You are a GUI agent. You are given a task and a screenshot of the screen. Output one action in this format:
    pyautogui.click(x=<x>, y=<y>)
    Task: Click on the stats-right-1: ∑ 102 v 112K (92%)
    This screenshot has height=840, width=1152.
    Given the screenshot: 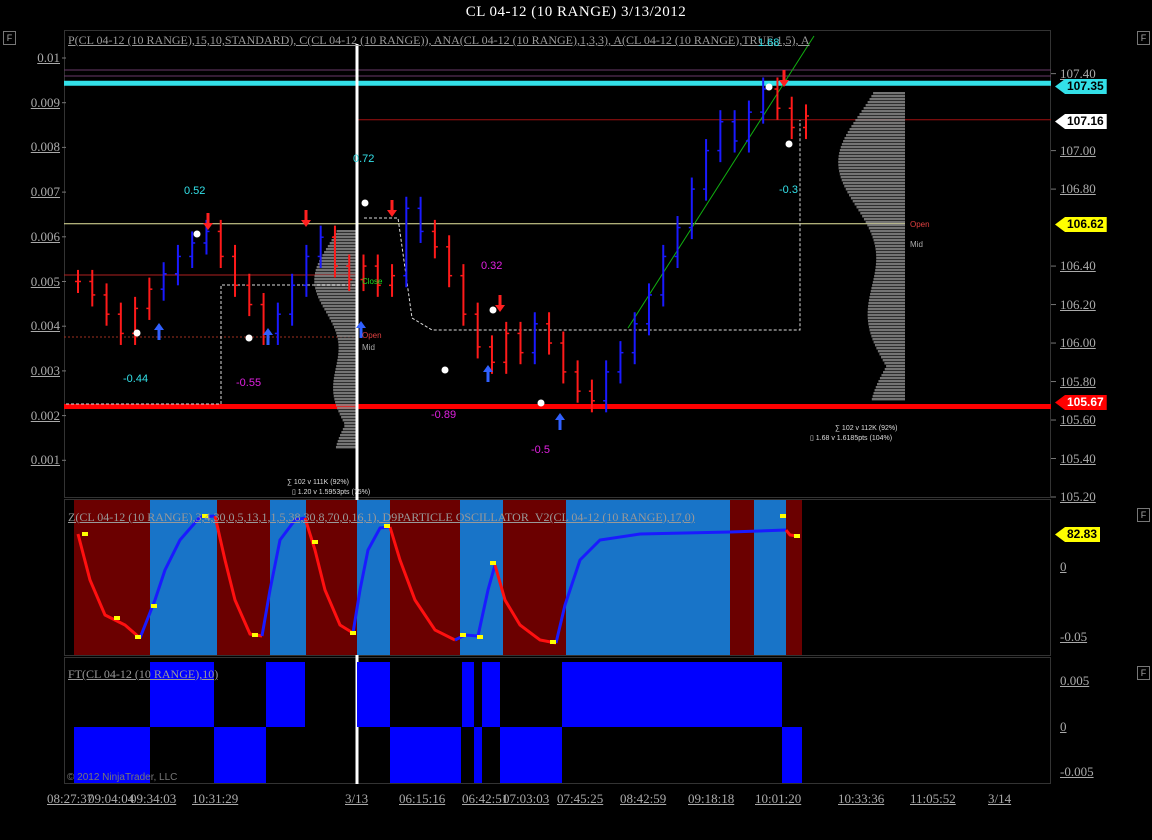 What is the action you would take?
    pyautogui.click(x=866, y=428)
    